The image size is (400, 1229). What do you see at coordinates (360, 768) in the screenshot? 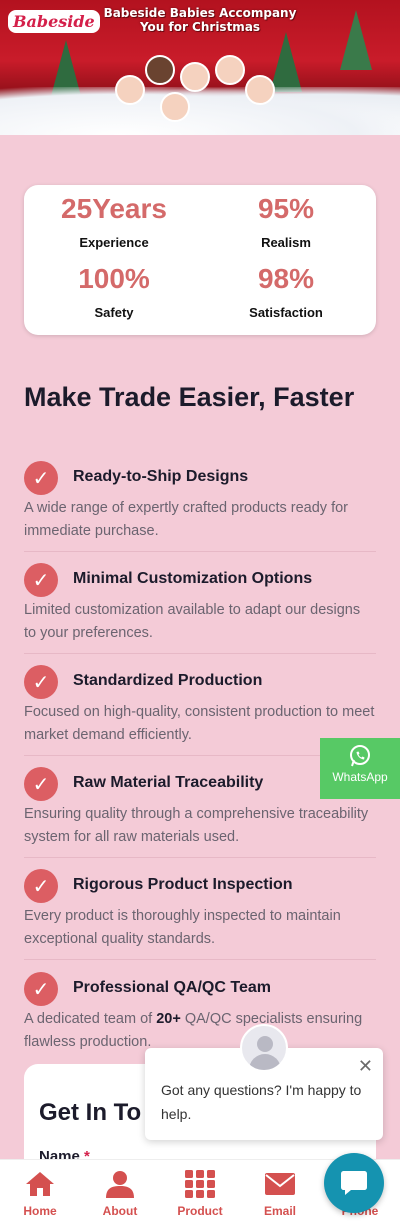
I see `whatsapp-button: WhatsApp` at bounding box center [360, 768].